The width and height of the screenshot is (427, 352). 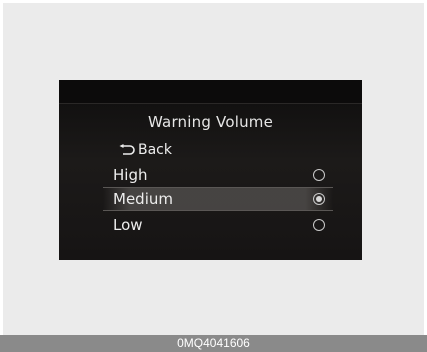 I want to click on page-title: Warning Volume, so click(x=210, y=122).